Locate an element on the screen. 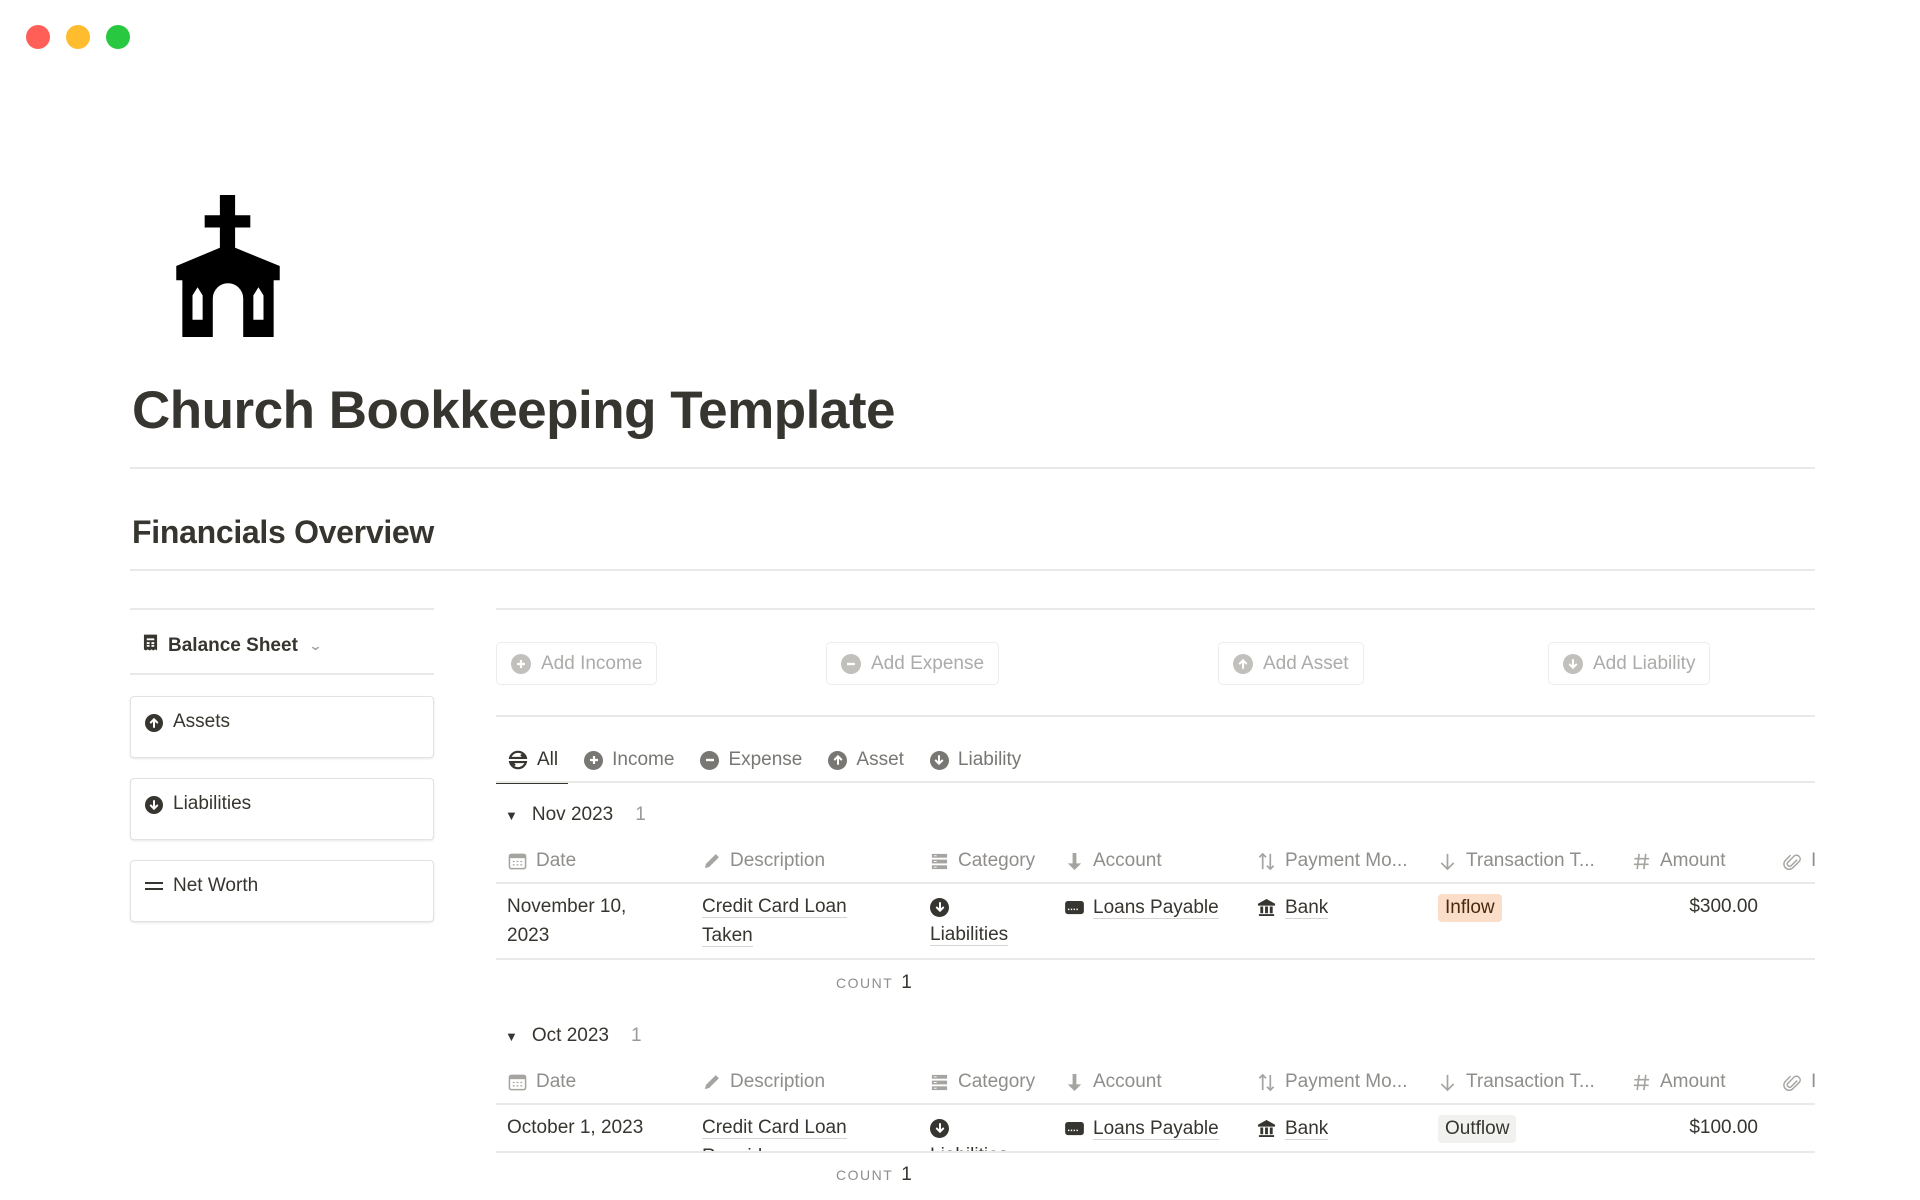 Image resolution: width=1920 pixels, height=1200 pixels. calendar-icon is located at coordinates (517, 1082).